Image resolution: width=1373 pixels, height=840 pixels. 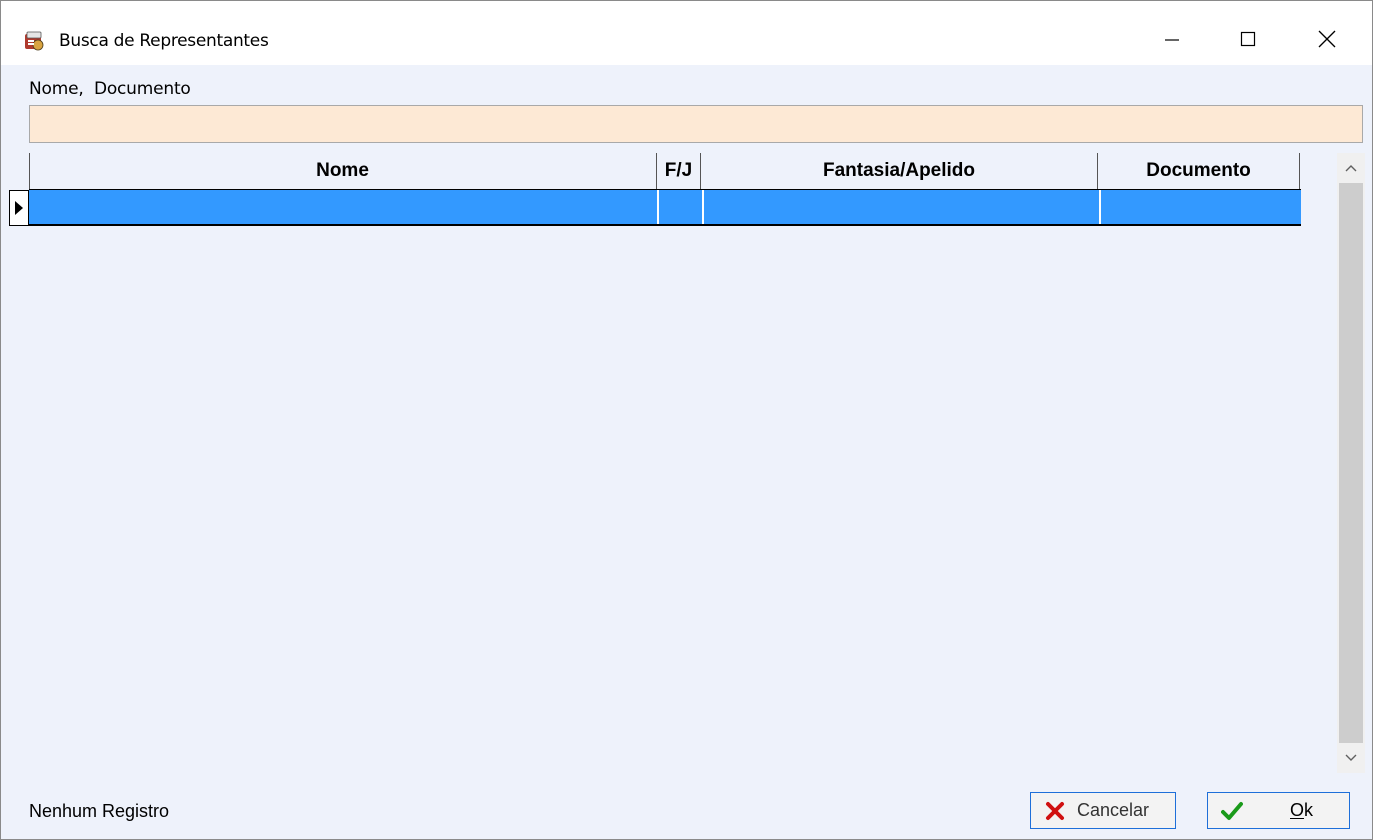 What do you see at coordinates (681, 207) in the screenshot?
I see `cell-fj` at bounding box center [681, 207].